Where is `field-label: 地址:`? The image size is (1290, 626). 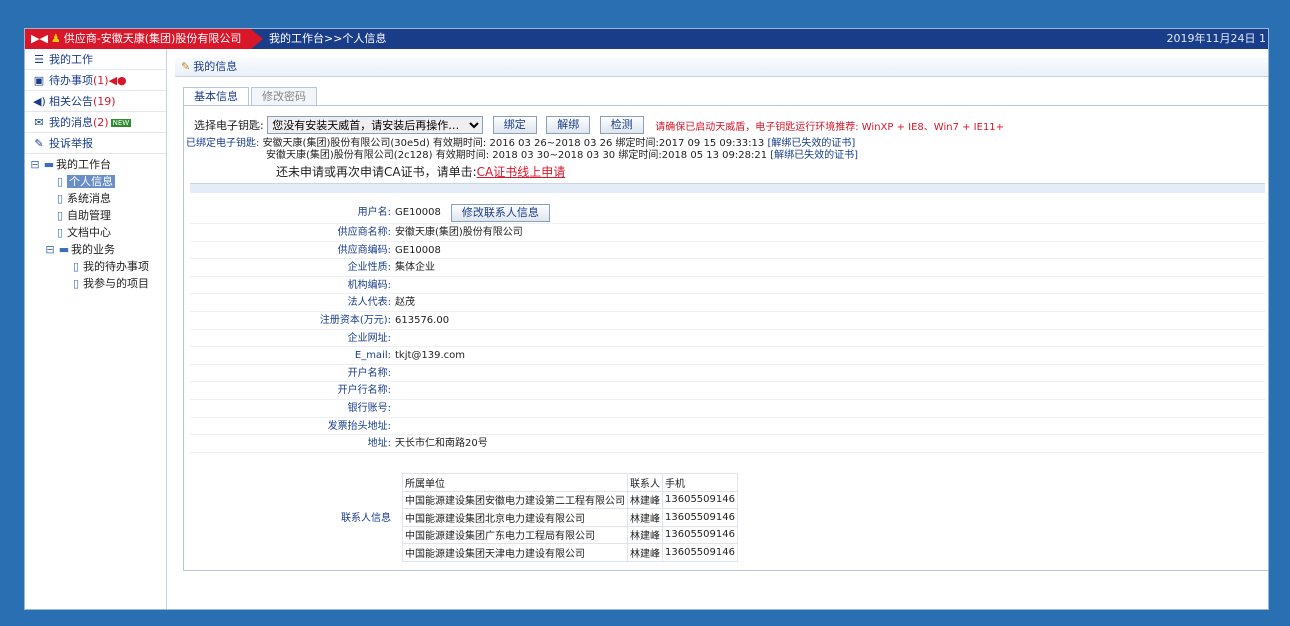 field-label: 地址: is located at coordinates (379, 444).